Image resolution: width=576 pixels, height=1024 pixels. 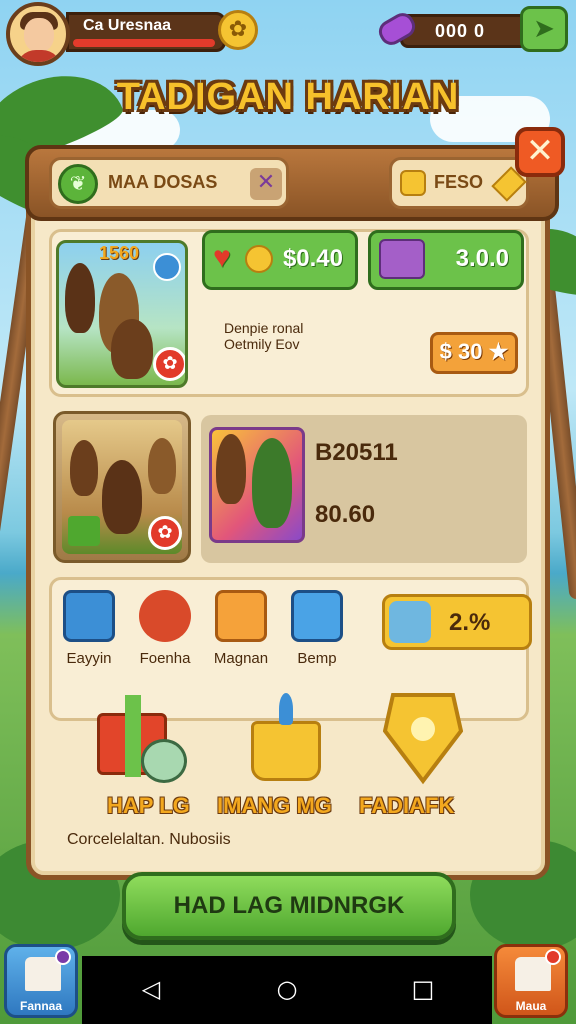 I want to click on system-nav-bar: ◁ ○ □, so click(x=287, y=990).